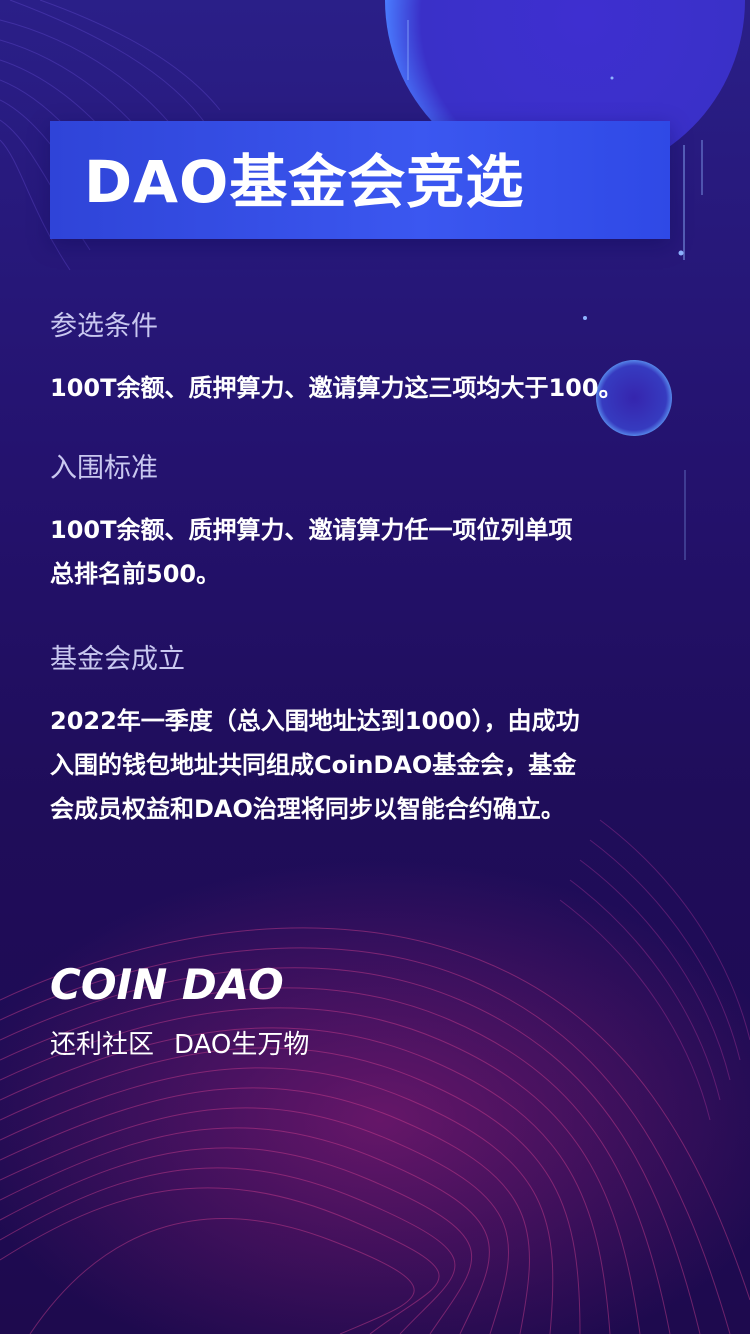 This screenshot has width=750, height=1334. I want to click on coindao-logo: COIN DAO, so click(167, 984).